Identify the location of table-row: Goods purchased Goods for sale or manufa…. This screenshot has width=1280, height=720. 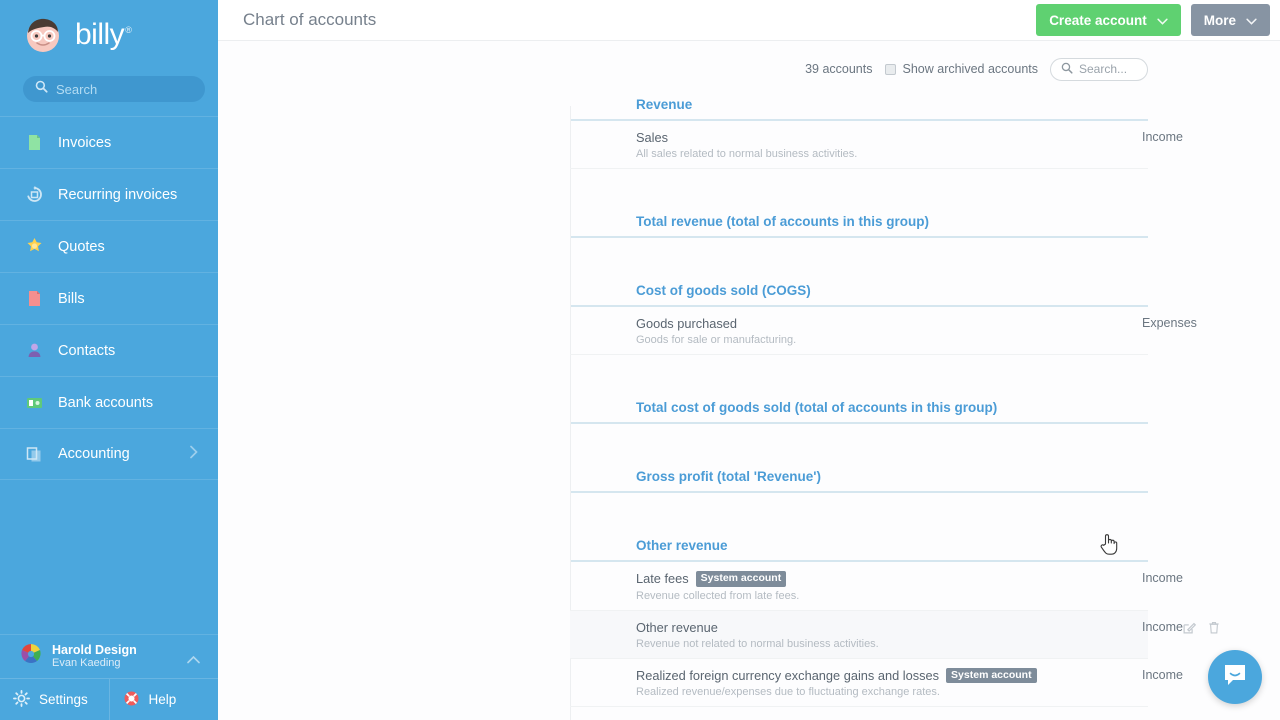
(883, 331).